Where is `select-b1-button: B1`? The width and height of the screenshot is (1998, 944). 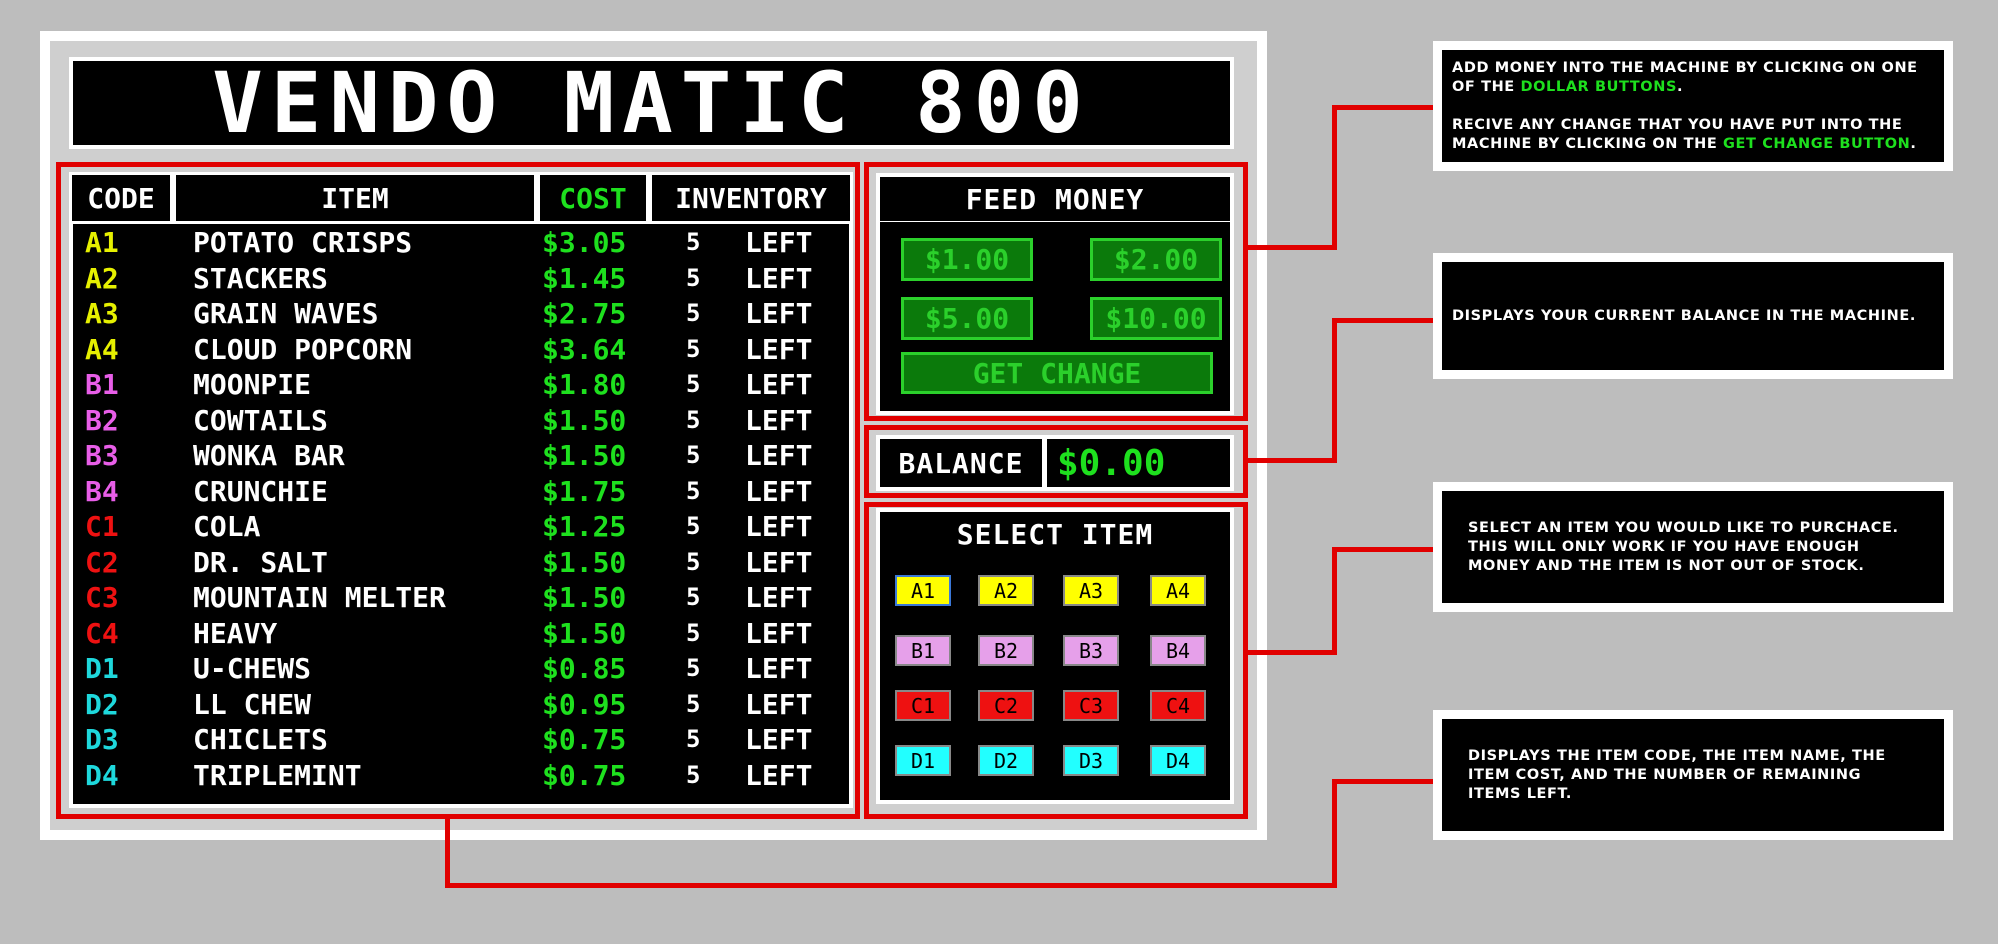
select-b1-button: B1 is located at coordinates (923, 650).